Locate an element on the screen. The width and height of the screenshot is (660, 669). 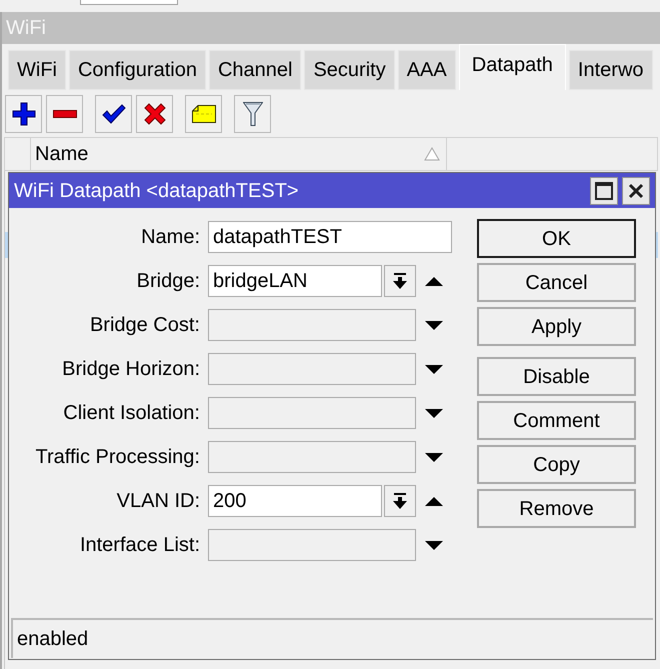
close-icon is located at coordinates (636, 190).